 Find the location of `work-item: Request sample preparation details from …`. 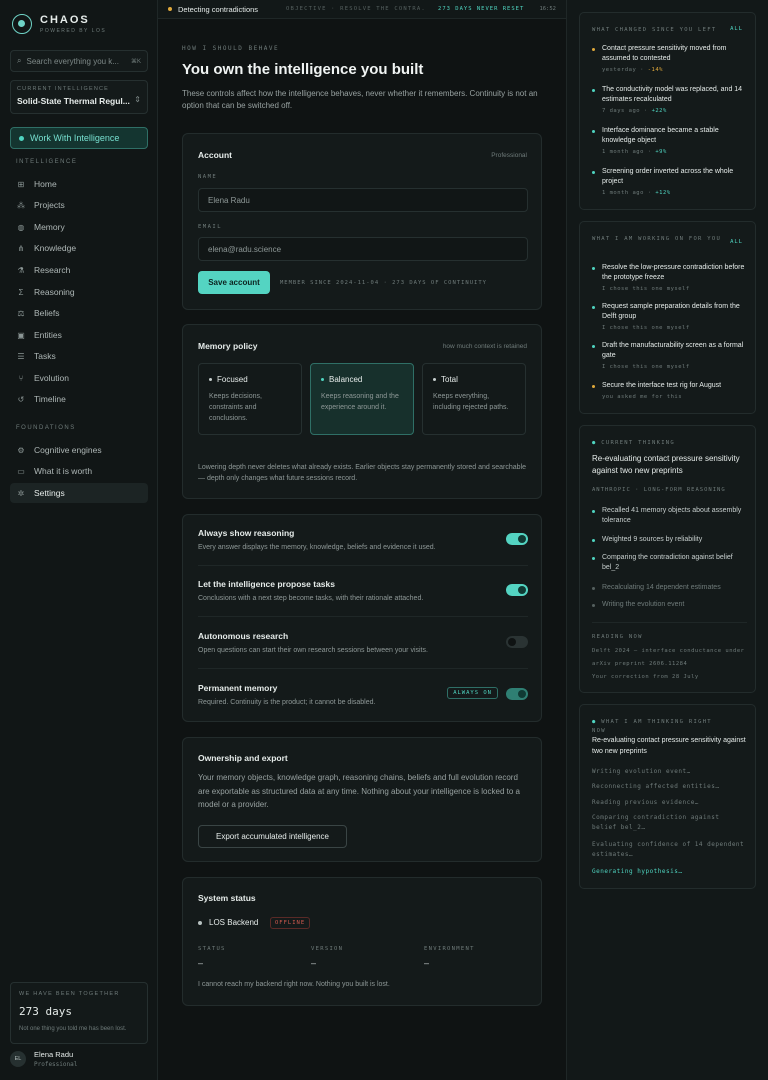

work-item: Request sample preparation details from … is located at coordinates (669, 316).